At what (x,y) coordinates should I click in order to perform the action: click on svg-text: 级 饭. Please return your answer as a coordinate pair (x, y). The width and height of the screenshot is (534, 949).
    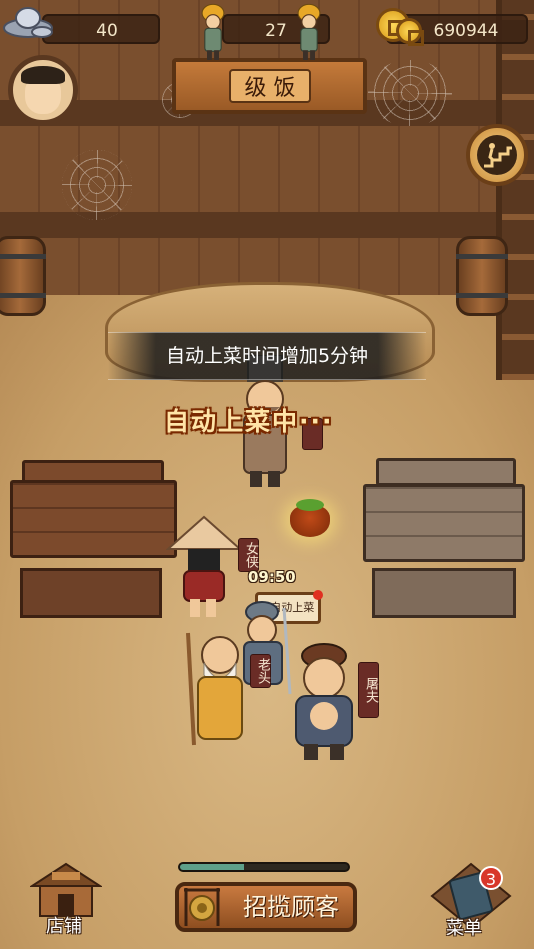
    Looking at the image, I should click on (270, 88).